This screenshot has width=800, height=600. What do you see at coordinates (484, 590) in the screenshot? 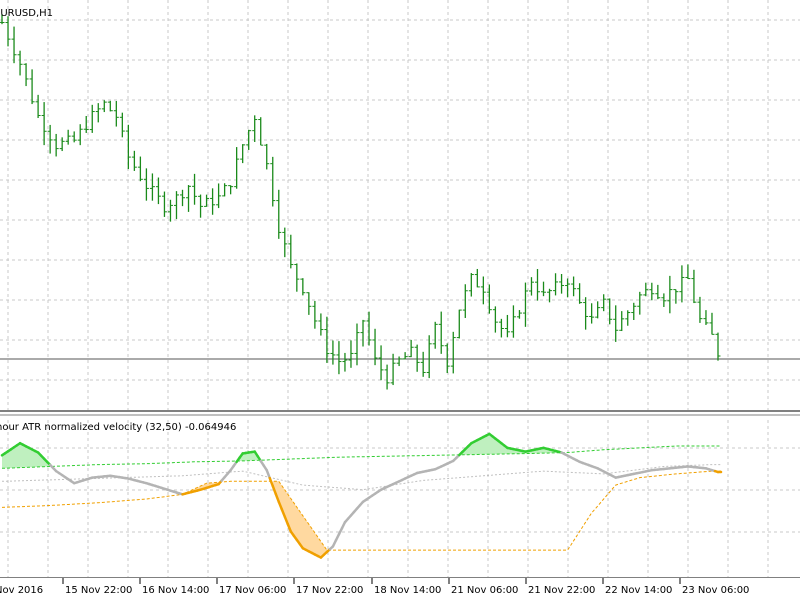
I see `time-axis-label: 21 Nov 06:00` at bounding box center [484, 590].